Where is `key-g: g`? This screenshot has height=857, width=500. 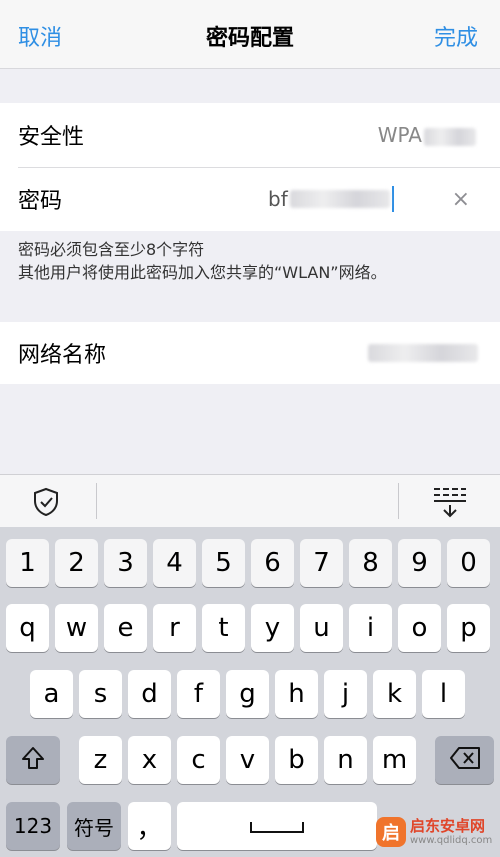 key-g: g is located at coordinates (247, 694).